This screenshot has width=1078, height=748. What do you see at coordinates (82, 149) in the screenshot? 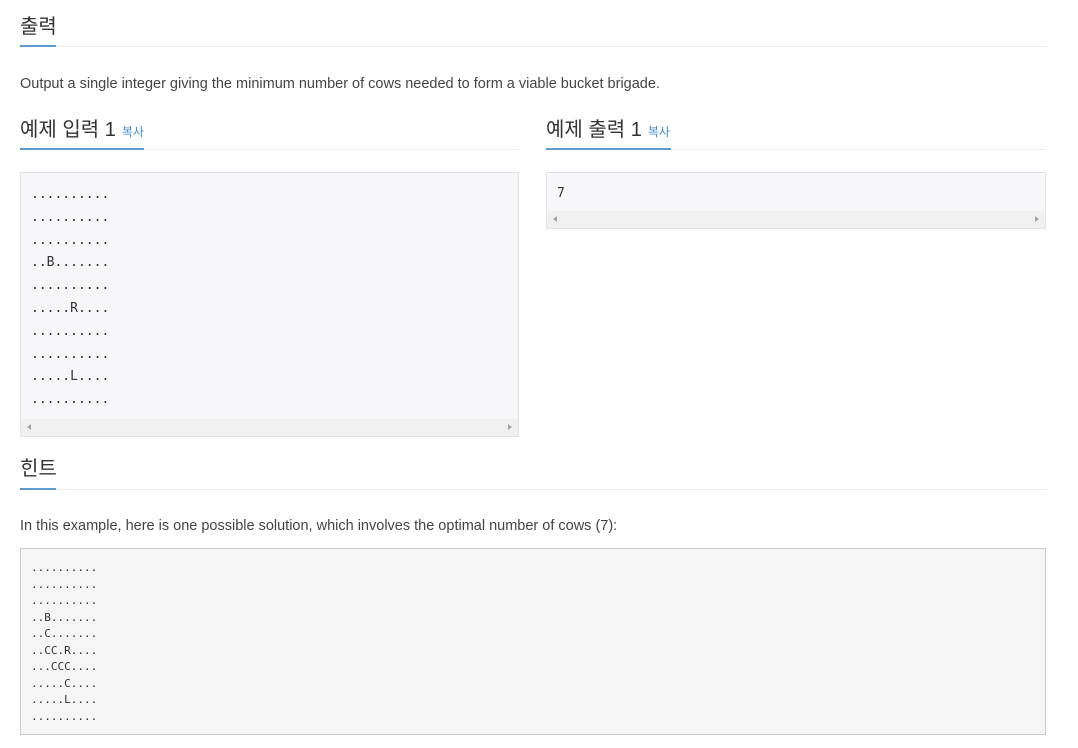
I see `sample-input-heading-underline` at bounding box center [82, 149].